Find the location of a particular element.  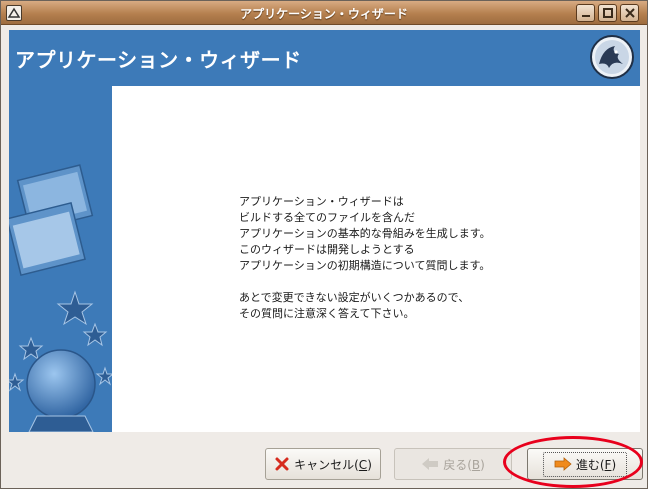

maximize-button is located at coordinates (607, 13).